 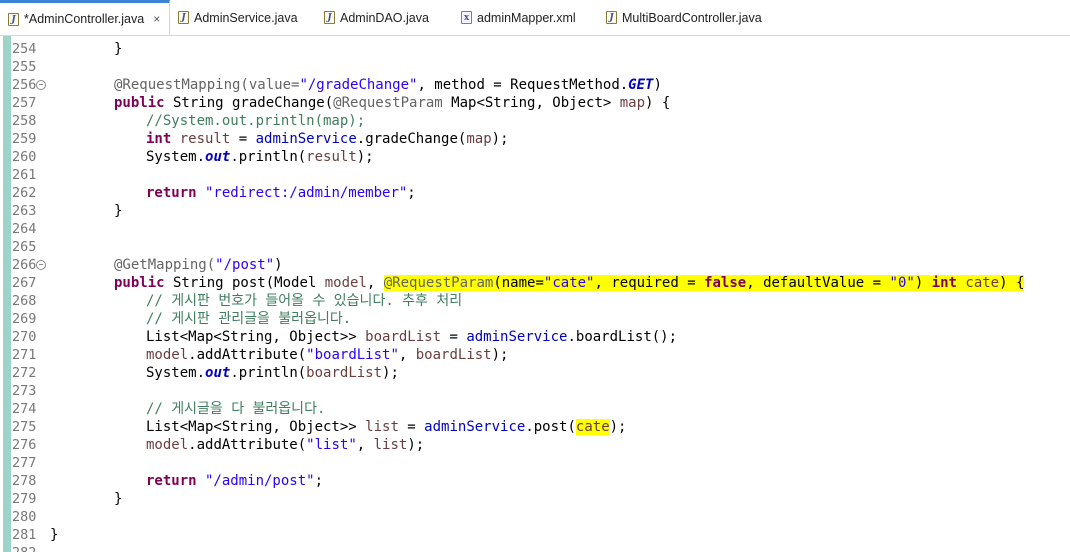 What do you see at coordinates (24, 157) in the screenshot?
I see `line-number: 260` at bounding box center [24, 157].